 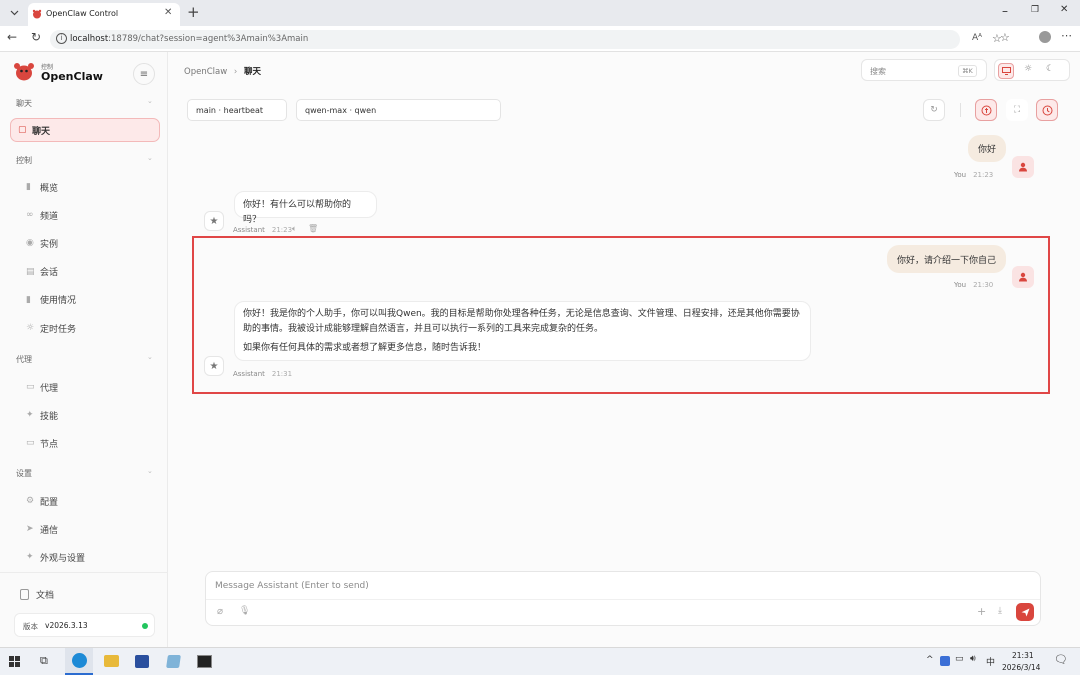 I want to click on clock-icon, so click(x=1047, y=110).